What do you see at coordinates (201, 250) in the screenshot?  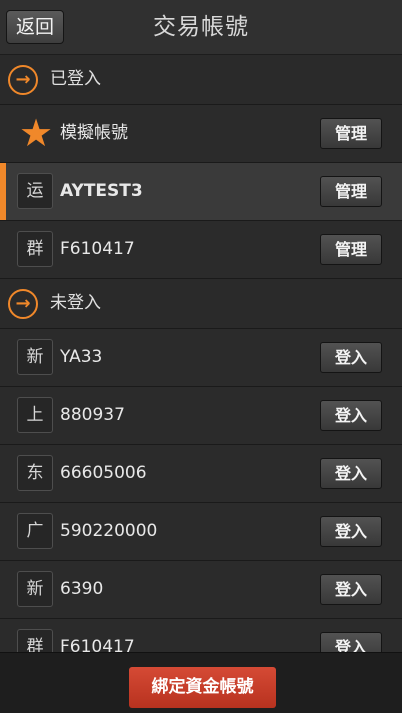 I see `account-row: 群 F610417 管理` at bounding box center [201, 250].